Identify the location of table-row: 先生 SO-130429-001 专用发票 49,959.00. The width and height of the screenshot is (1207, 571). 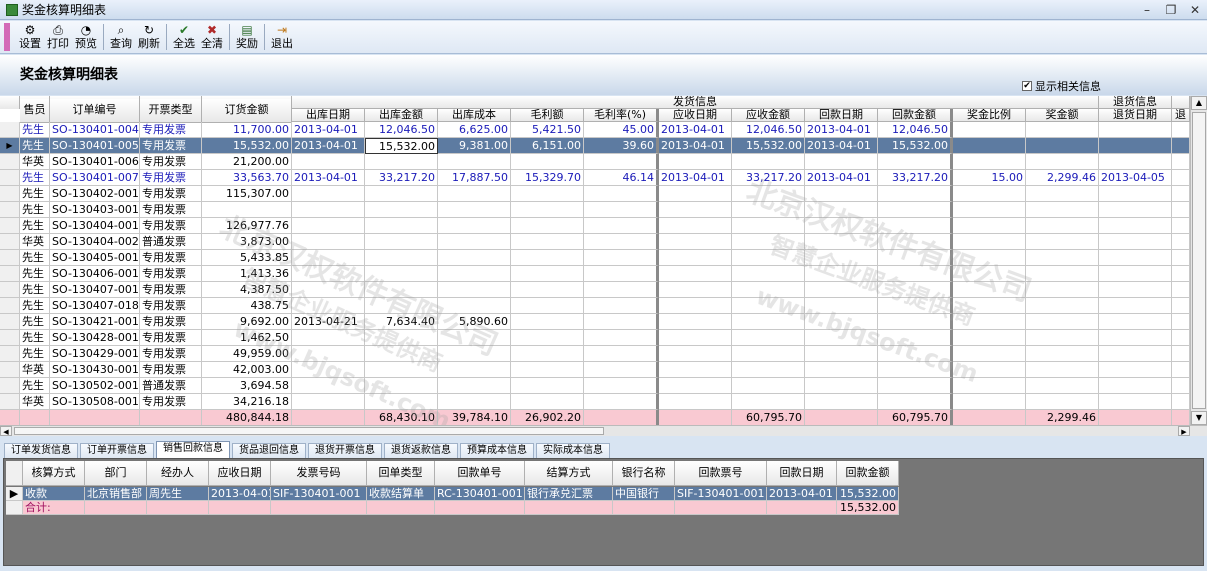
(595, 354).